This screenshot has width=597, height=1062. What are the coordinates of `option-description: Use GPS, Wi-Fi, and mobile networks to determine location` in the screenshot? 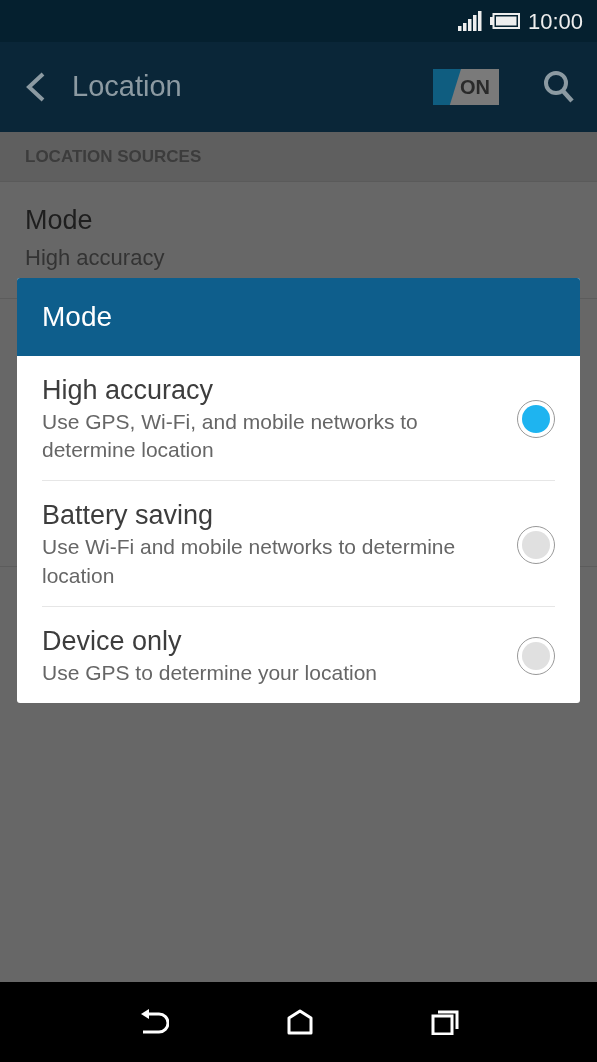 It's located at (230, 436).